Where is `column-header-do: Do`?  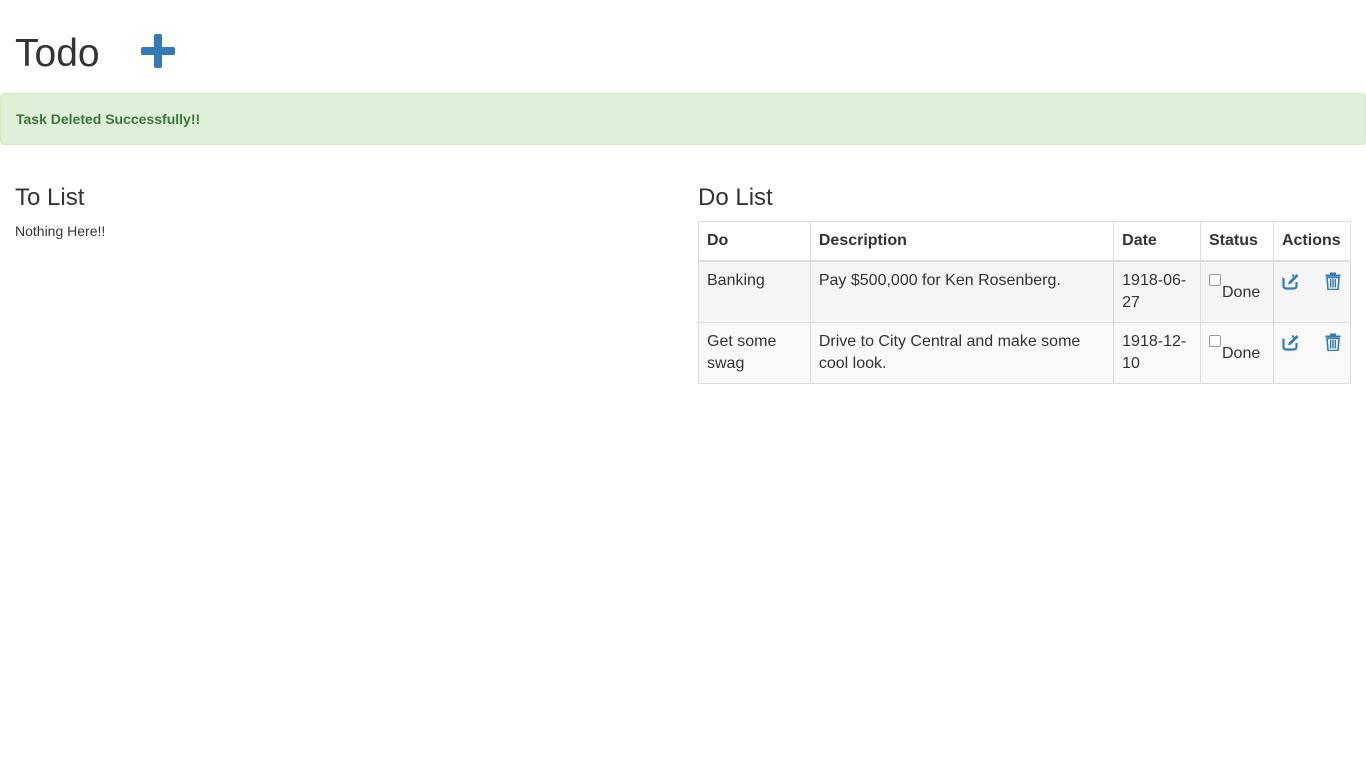
column-header-do: Do is located at coordinates (754, 241).